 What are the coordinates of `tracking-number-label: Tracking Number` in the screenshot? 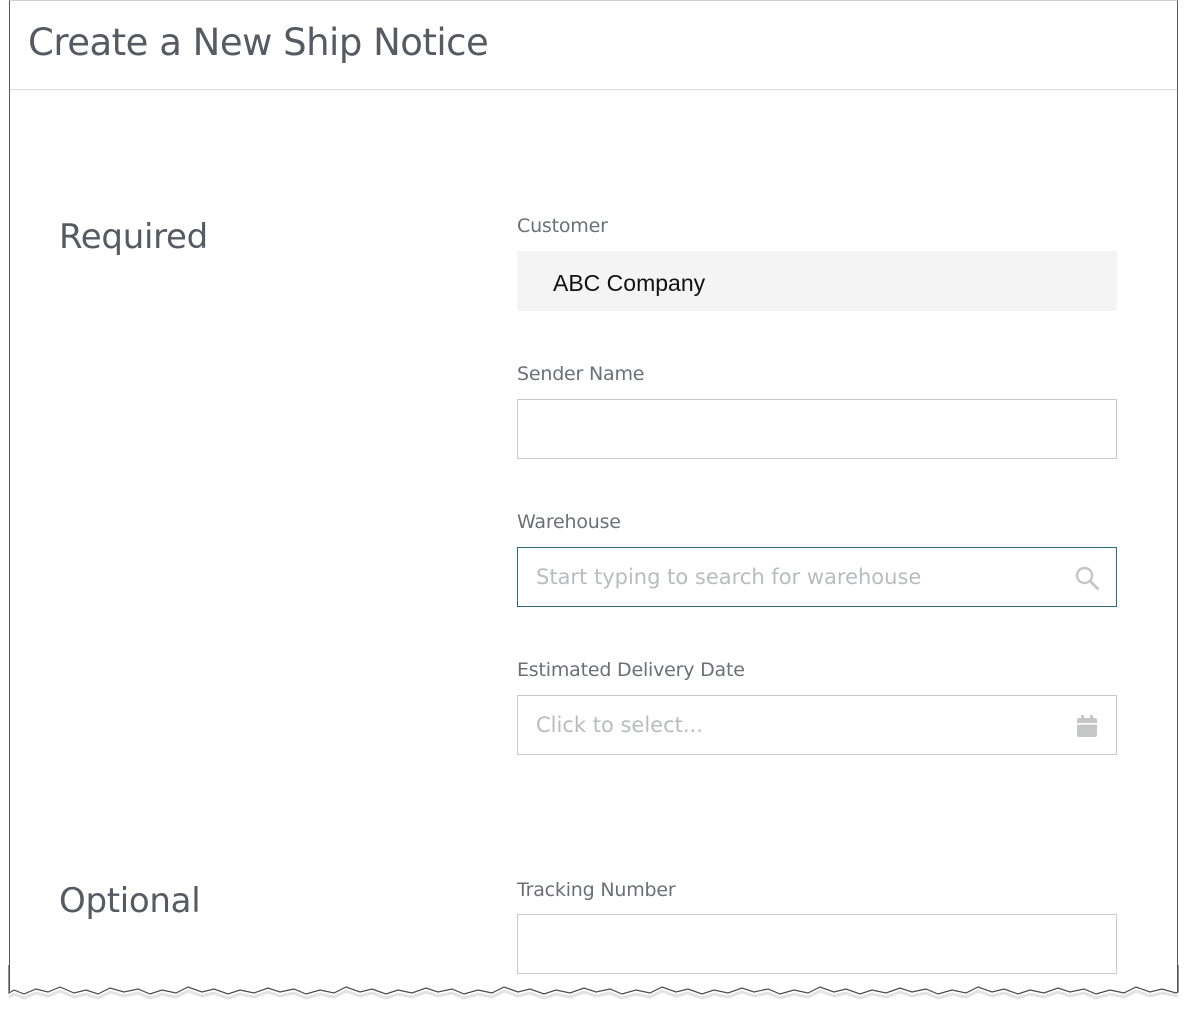 It's located at (596, 890).